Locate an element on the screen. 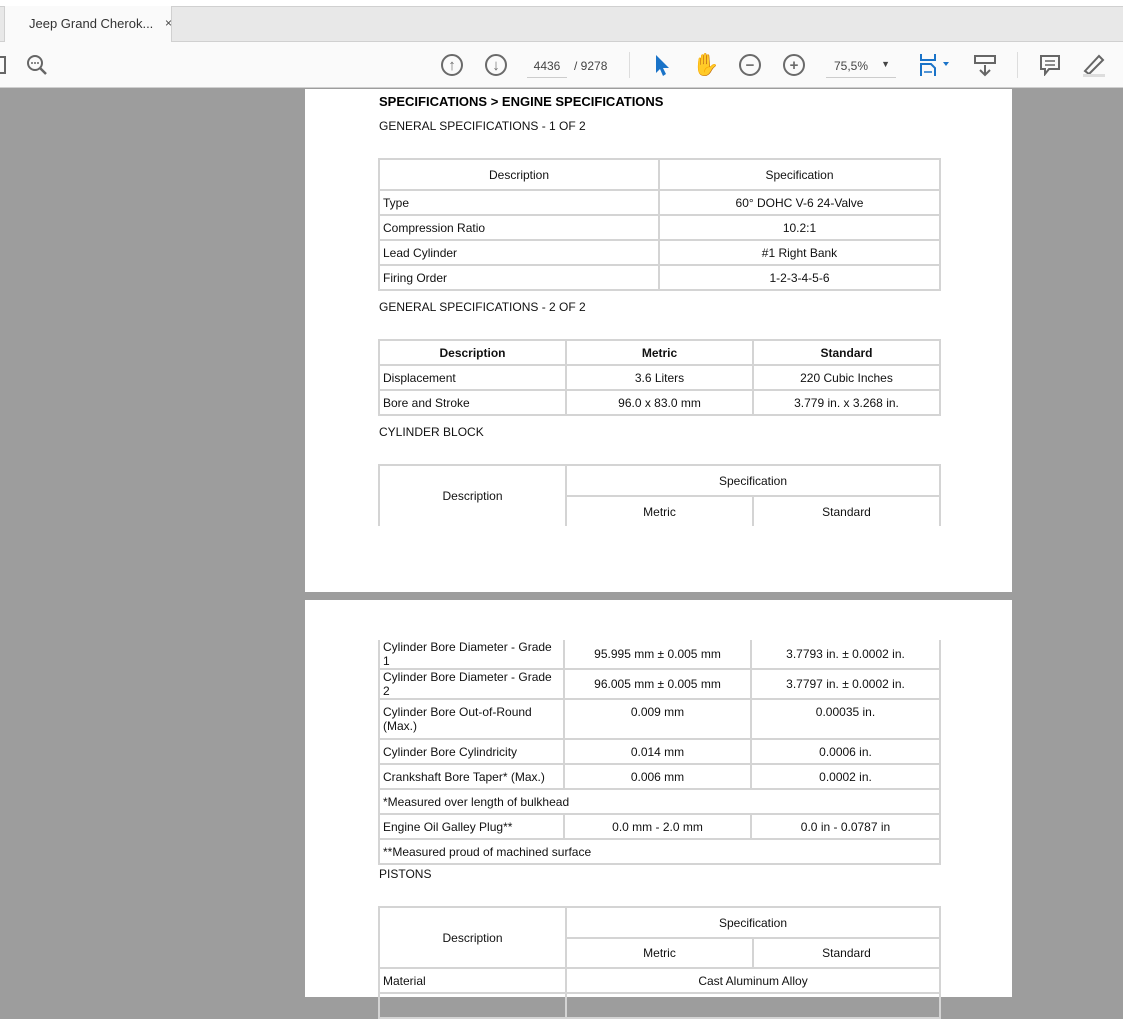 This screenshot has height=1019, width=1123. table-row: Compression Ratio 10.2:1 is located at coordinates (659, 227).